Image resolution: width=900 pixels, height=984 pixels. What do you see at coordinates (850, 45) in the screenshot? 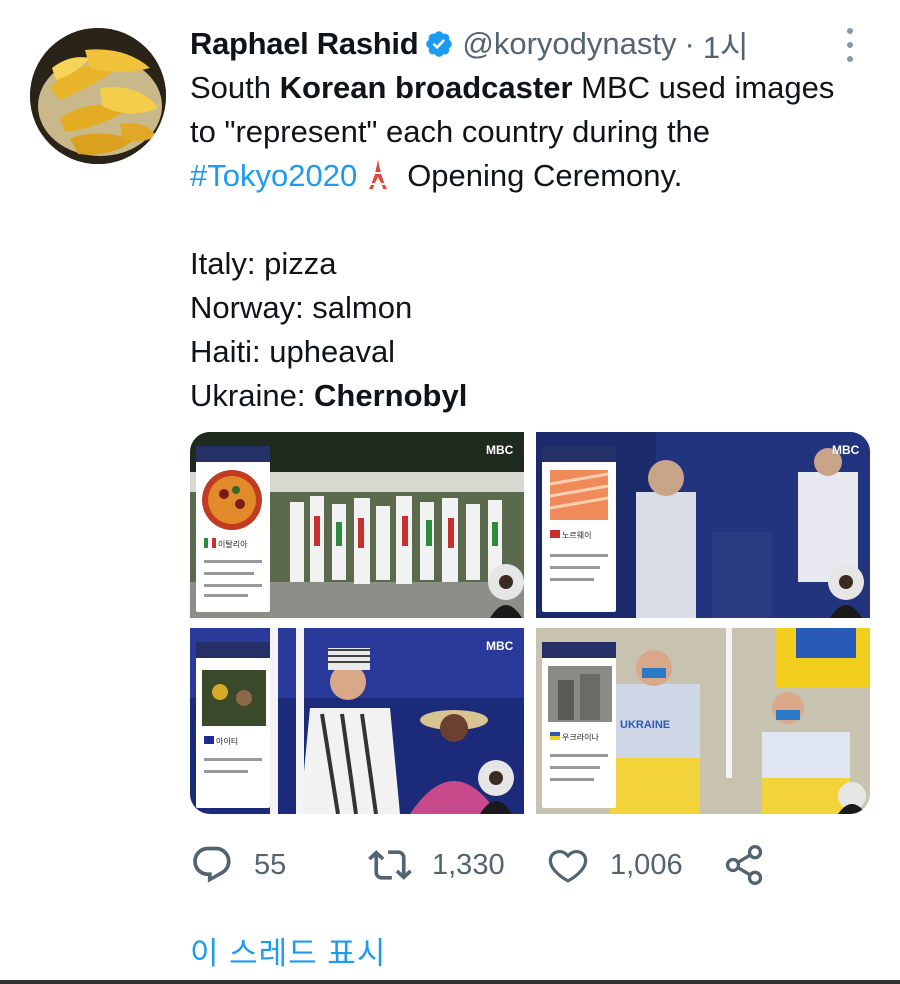
I see `more-icon` at bounding box center [850, 45].